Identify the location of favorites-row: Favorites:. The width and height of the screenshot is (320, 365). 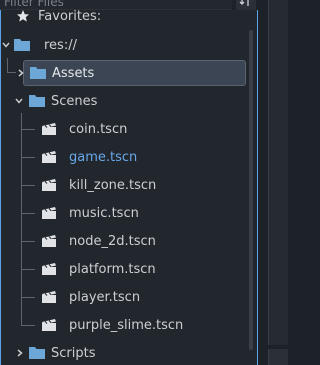
(58, 16).